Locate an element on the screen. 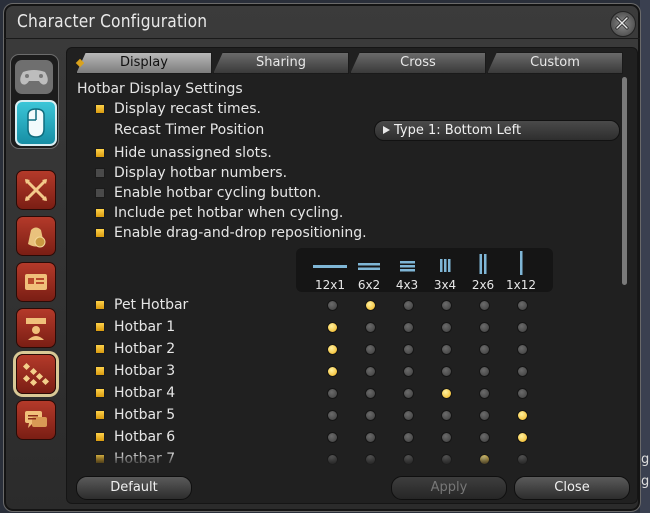 This screenshot has height=513, width=650. layout-4x3-icon is located at coordinates (407, 266).